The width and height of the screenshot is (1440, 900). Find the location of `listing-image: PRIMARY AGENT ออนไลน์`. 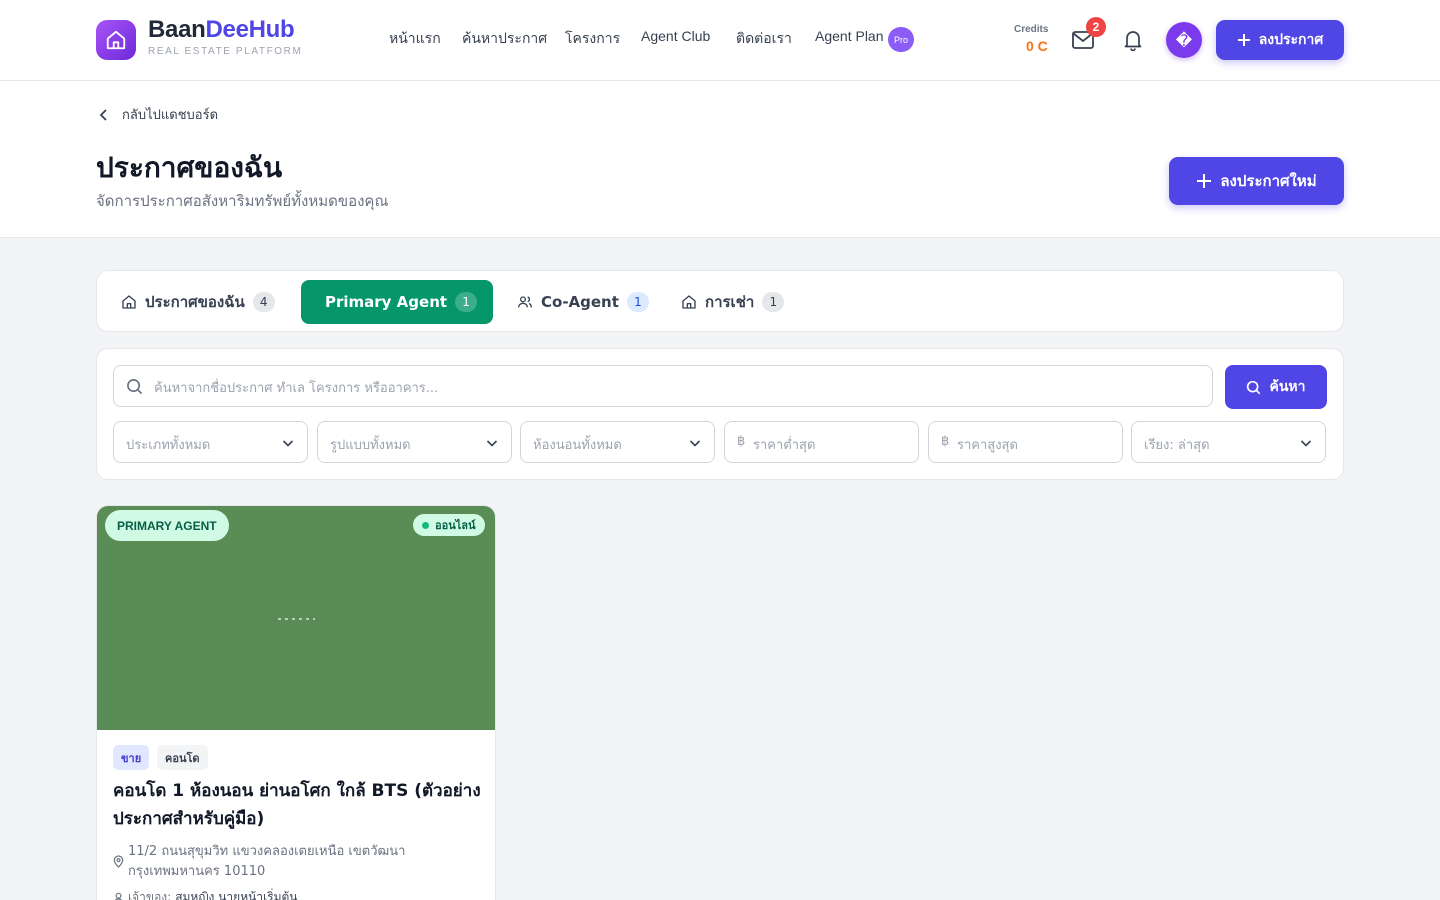

listing-image: PRIMARY AGENT ออนไลน์ is located at coordinates (296, 618).